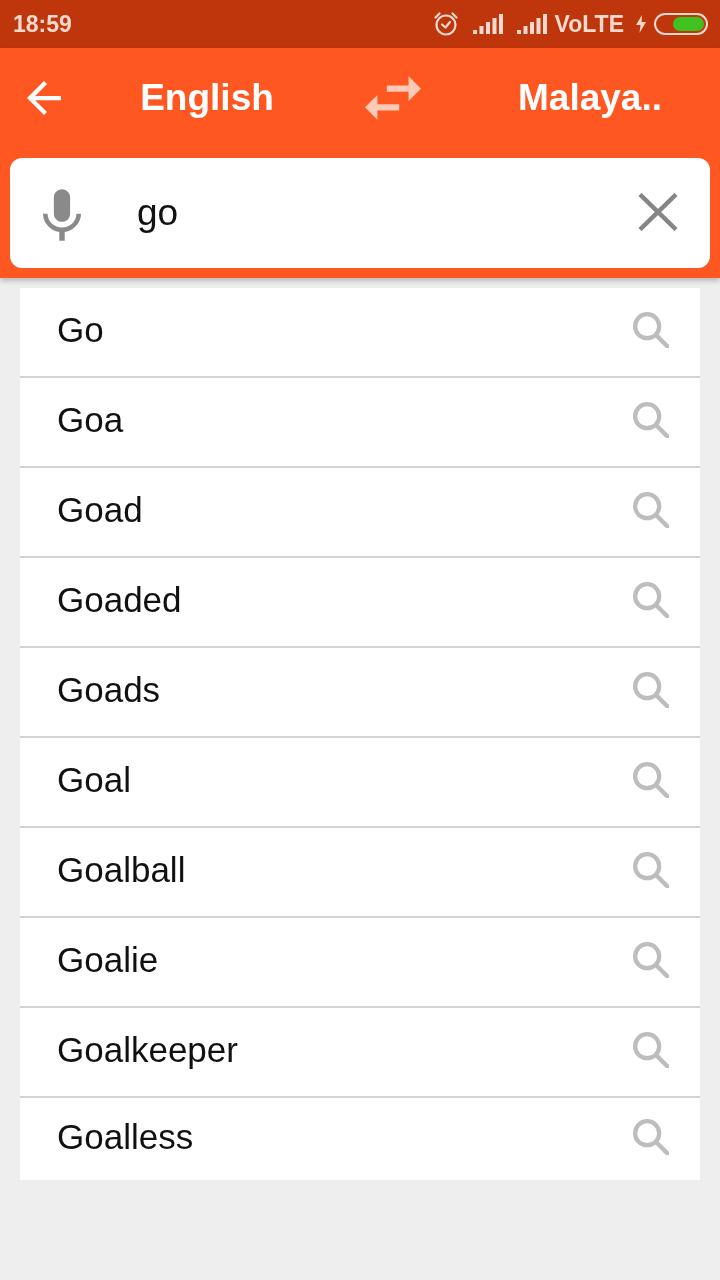  I want to click on microphone-icon, so click(62, 215).